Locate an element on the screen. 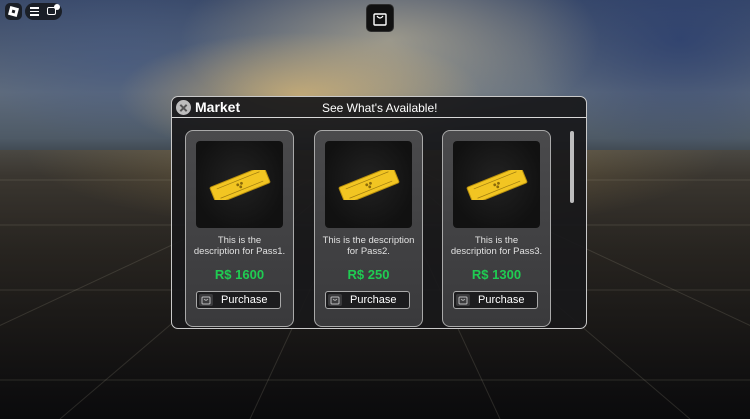  pass-price: R$ 250 is located at coordinates (368, 274).